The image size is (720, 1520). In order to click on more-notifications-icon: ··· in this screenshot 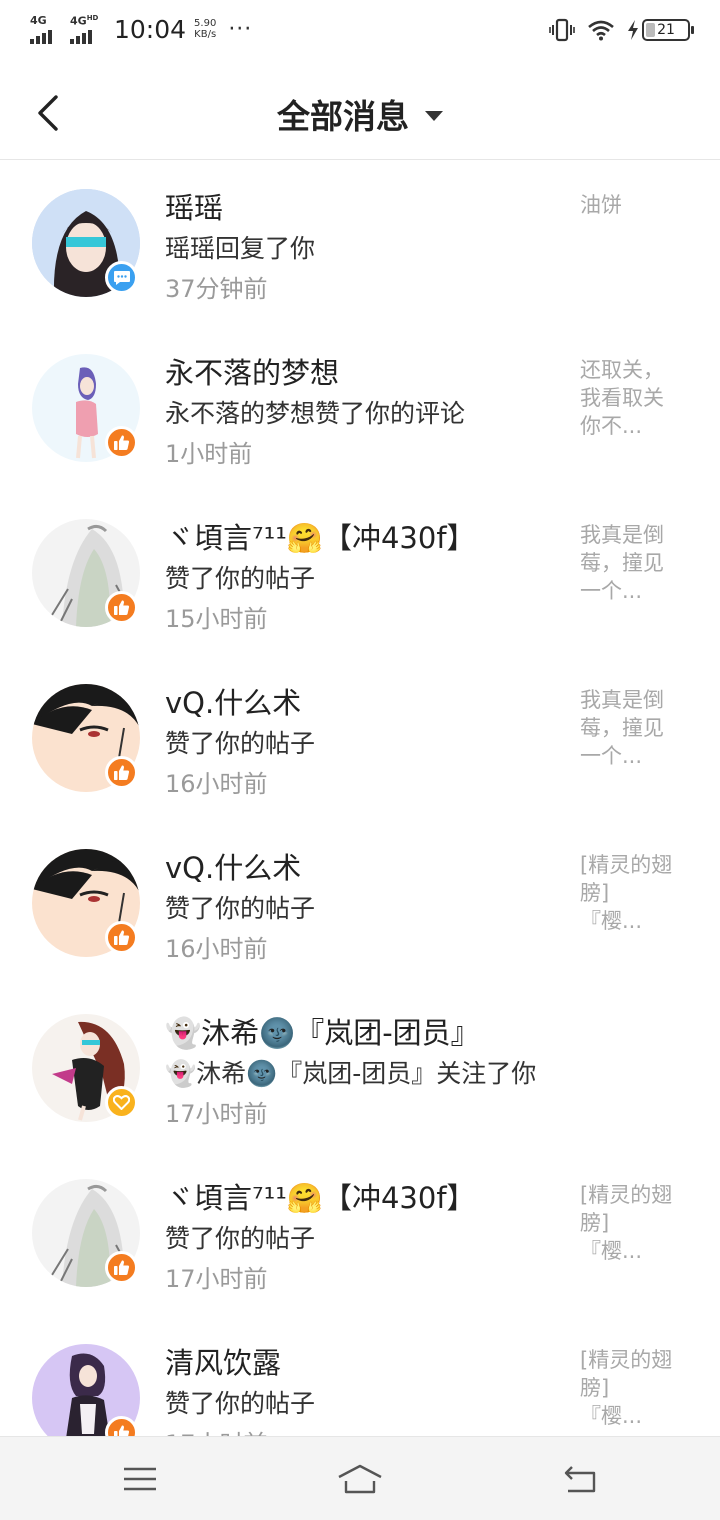, I will do `click(240, 29)`.